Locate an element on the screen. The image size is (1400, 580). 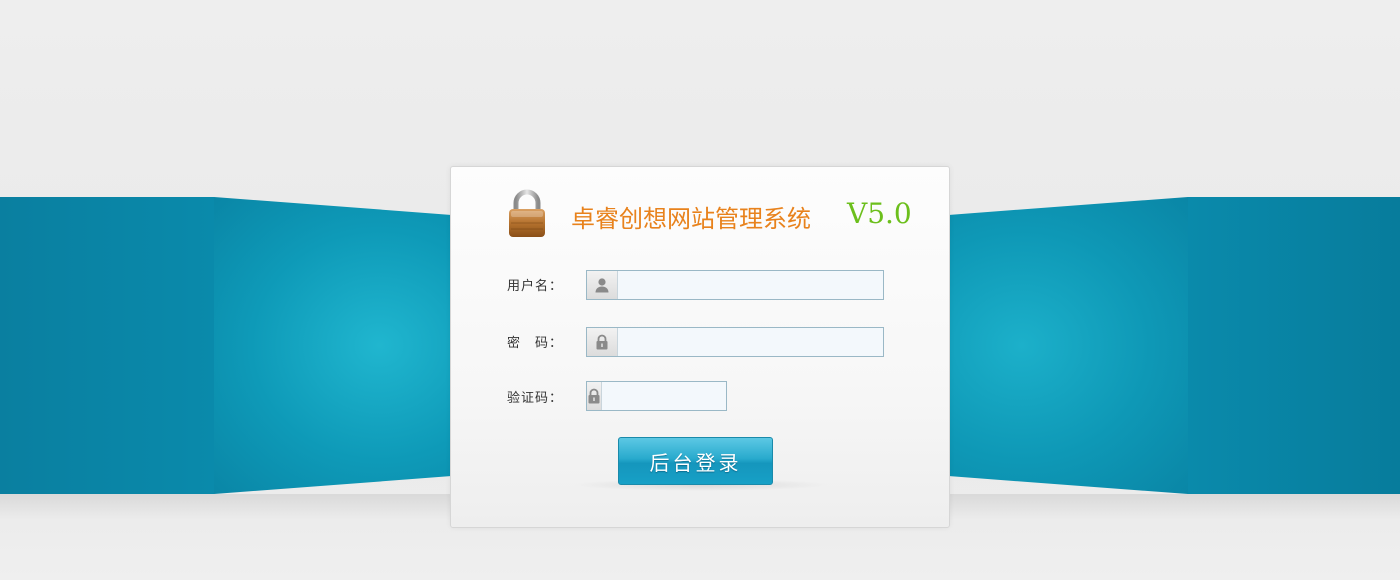
password-field is located at coordinates (735, 342).